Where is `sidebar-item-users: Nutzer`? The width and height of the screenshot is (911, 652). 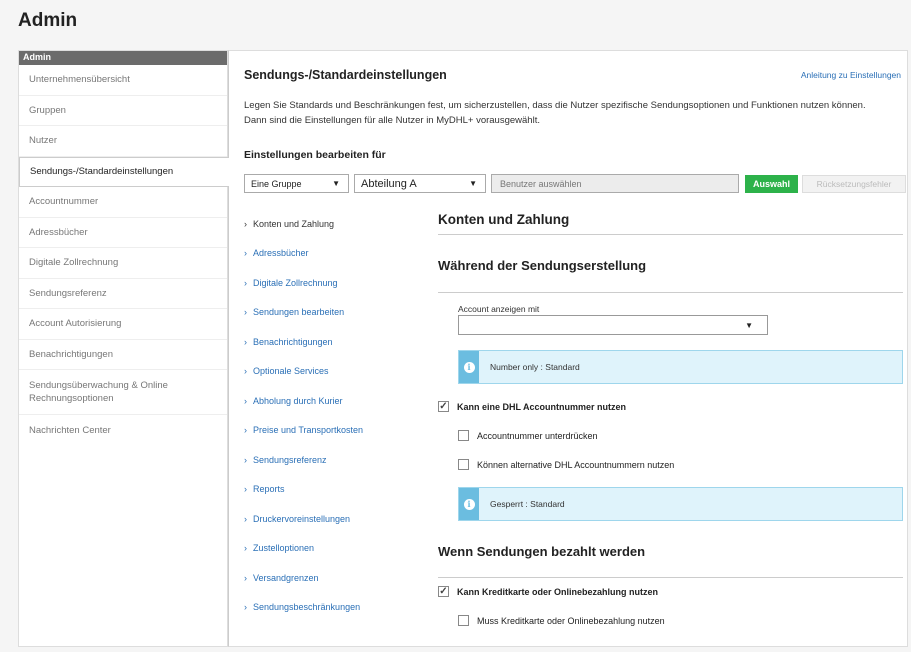 sidebar-item-users: Nutzer is located at coordinates (123, 141).